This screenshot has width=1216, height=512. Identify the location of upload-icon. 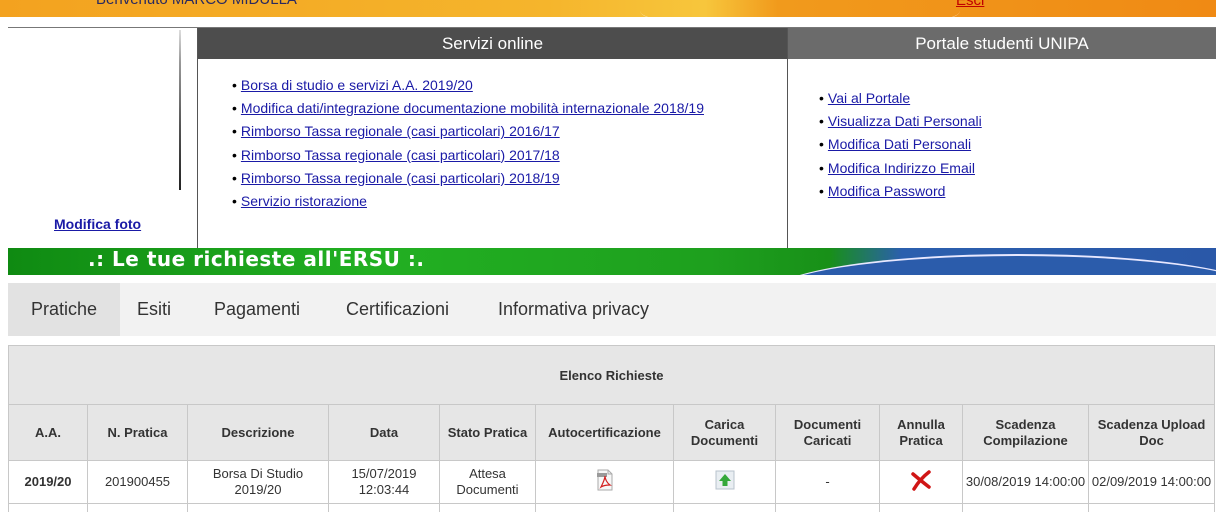
(725, 480).